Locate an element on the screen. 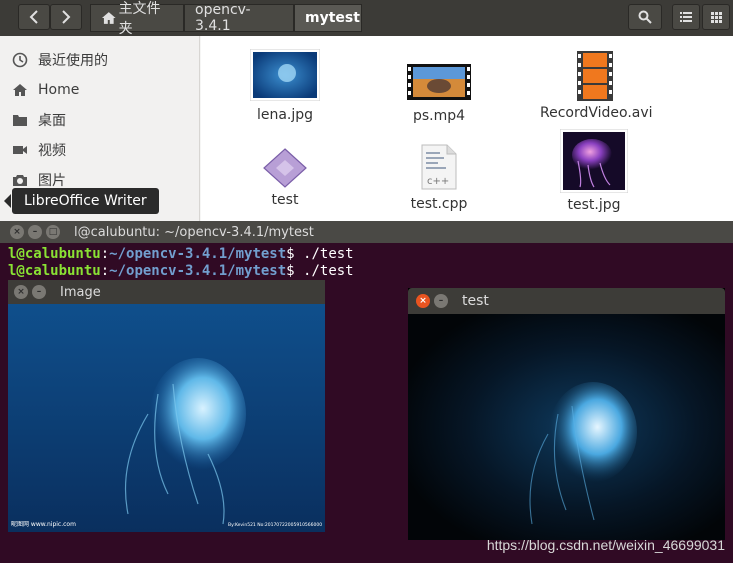 This screenshot has height=563, width=733. maximize-button: □ is located at coordinates (53, 232).